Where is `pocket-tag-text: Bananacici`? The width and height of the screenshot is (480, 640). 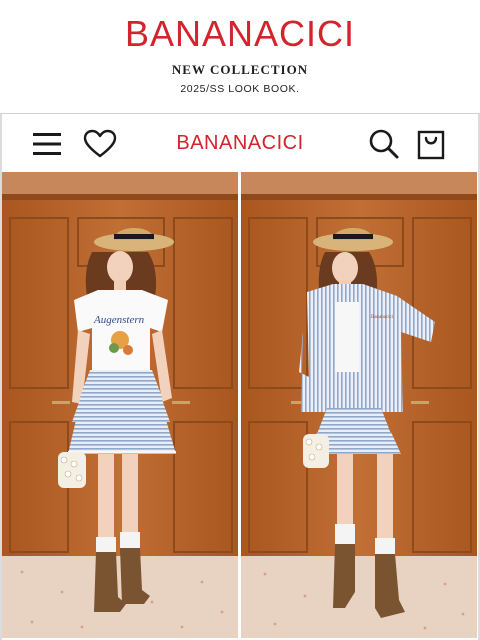
pocket-tag-text: Bananacici is located at coordinates (382, 317).